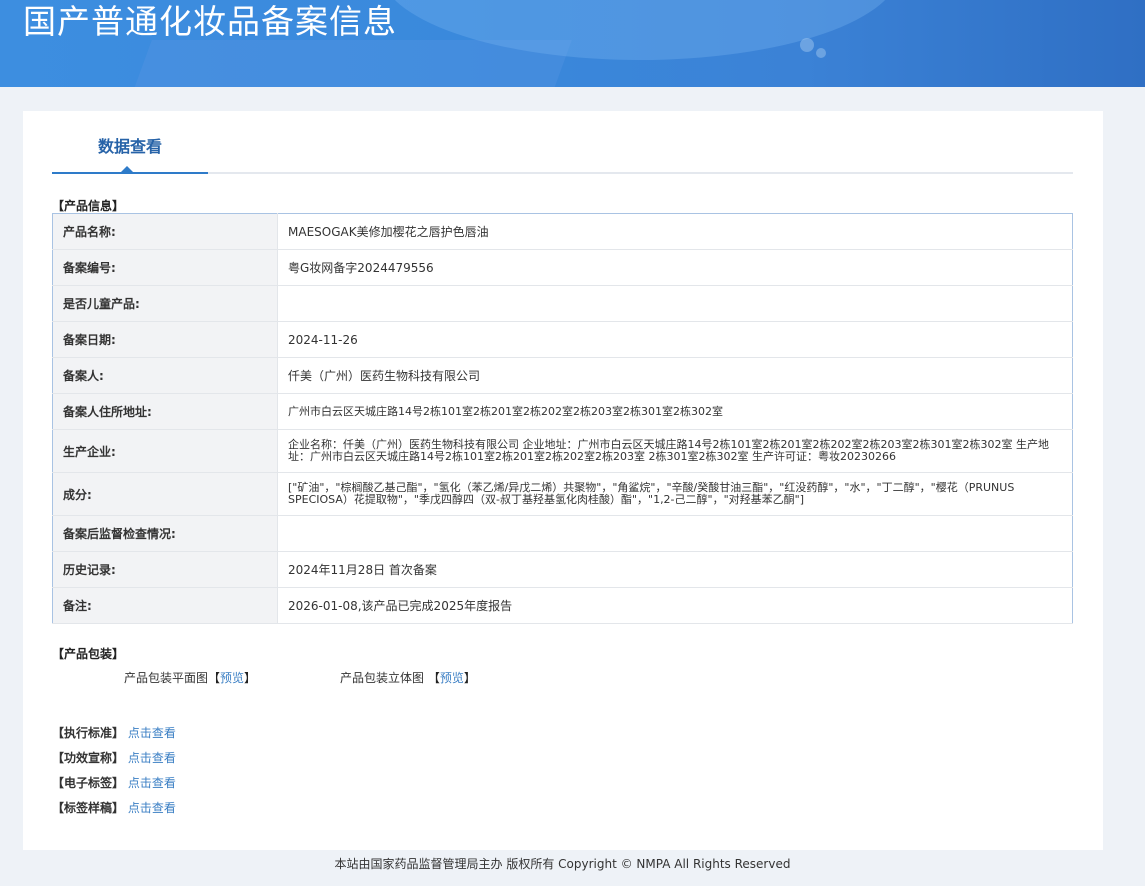 The width and height of the screenshot is (1145, 886). I want to click on row-key: 备案后监督检查情况:, so click(165, 533).